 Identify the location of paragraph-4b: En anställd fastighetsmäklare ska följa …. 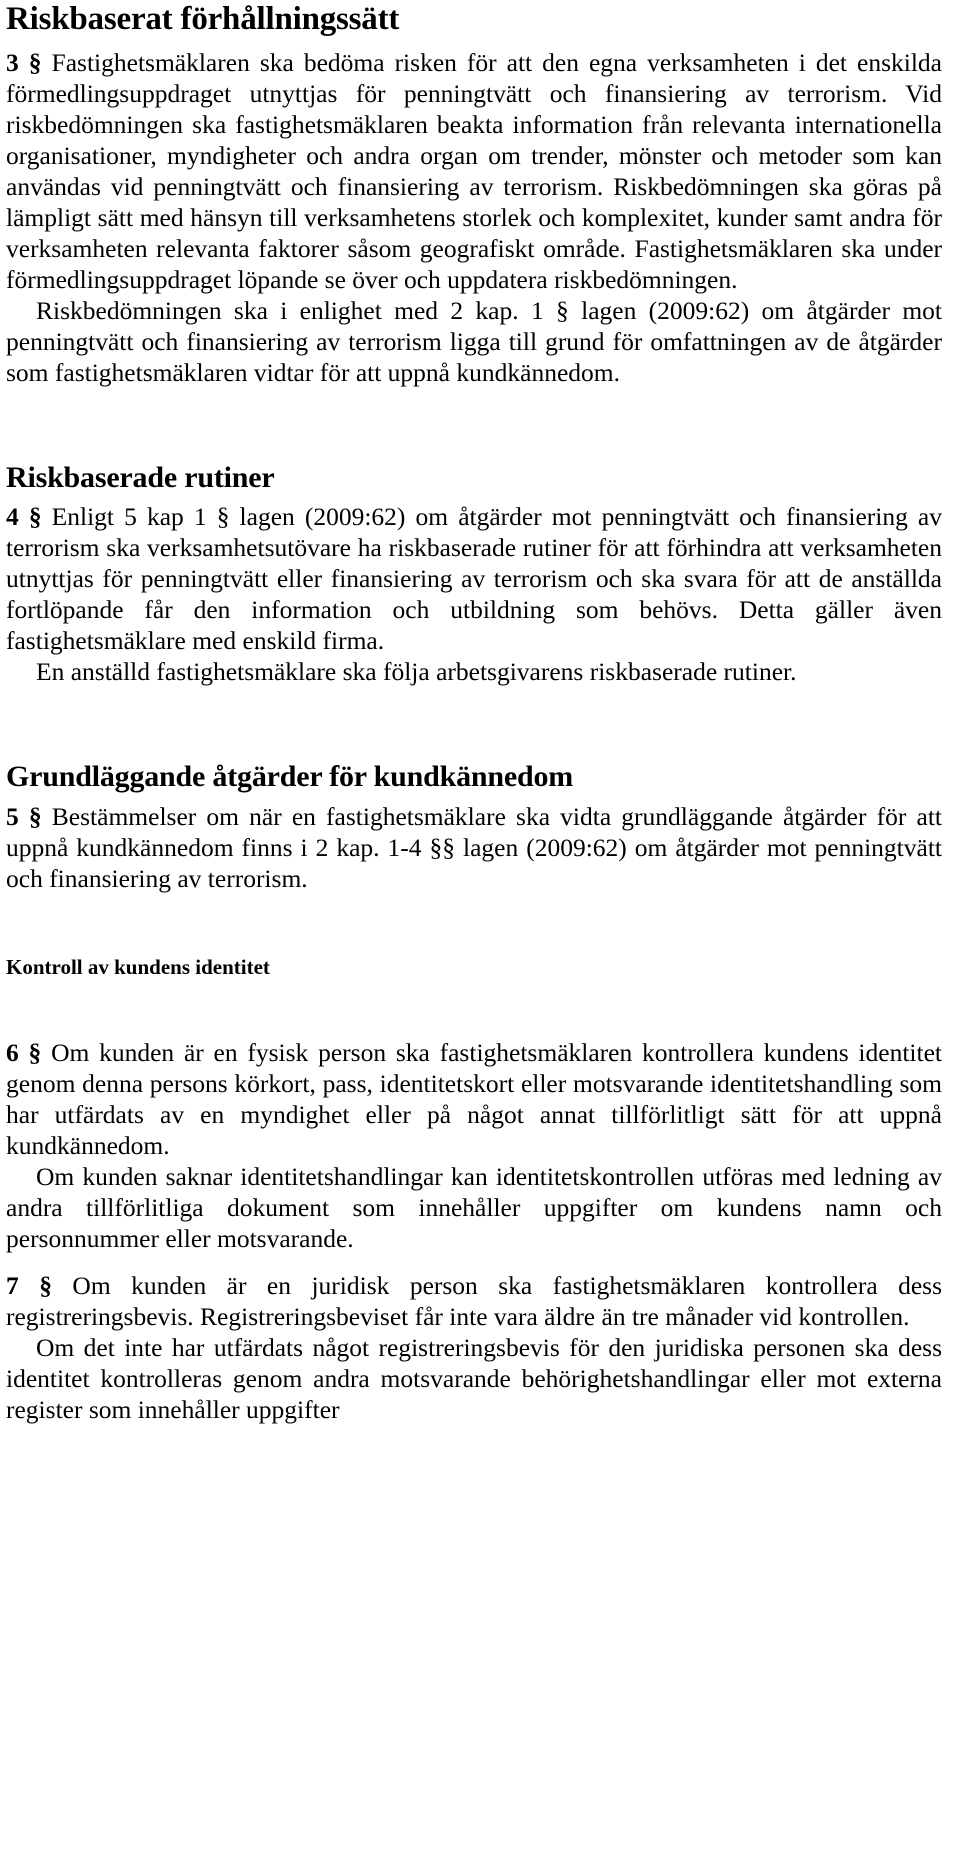
(474, 671).